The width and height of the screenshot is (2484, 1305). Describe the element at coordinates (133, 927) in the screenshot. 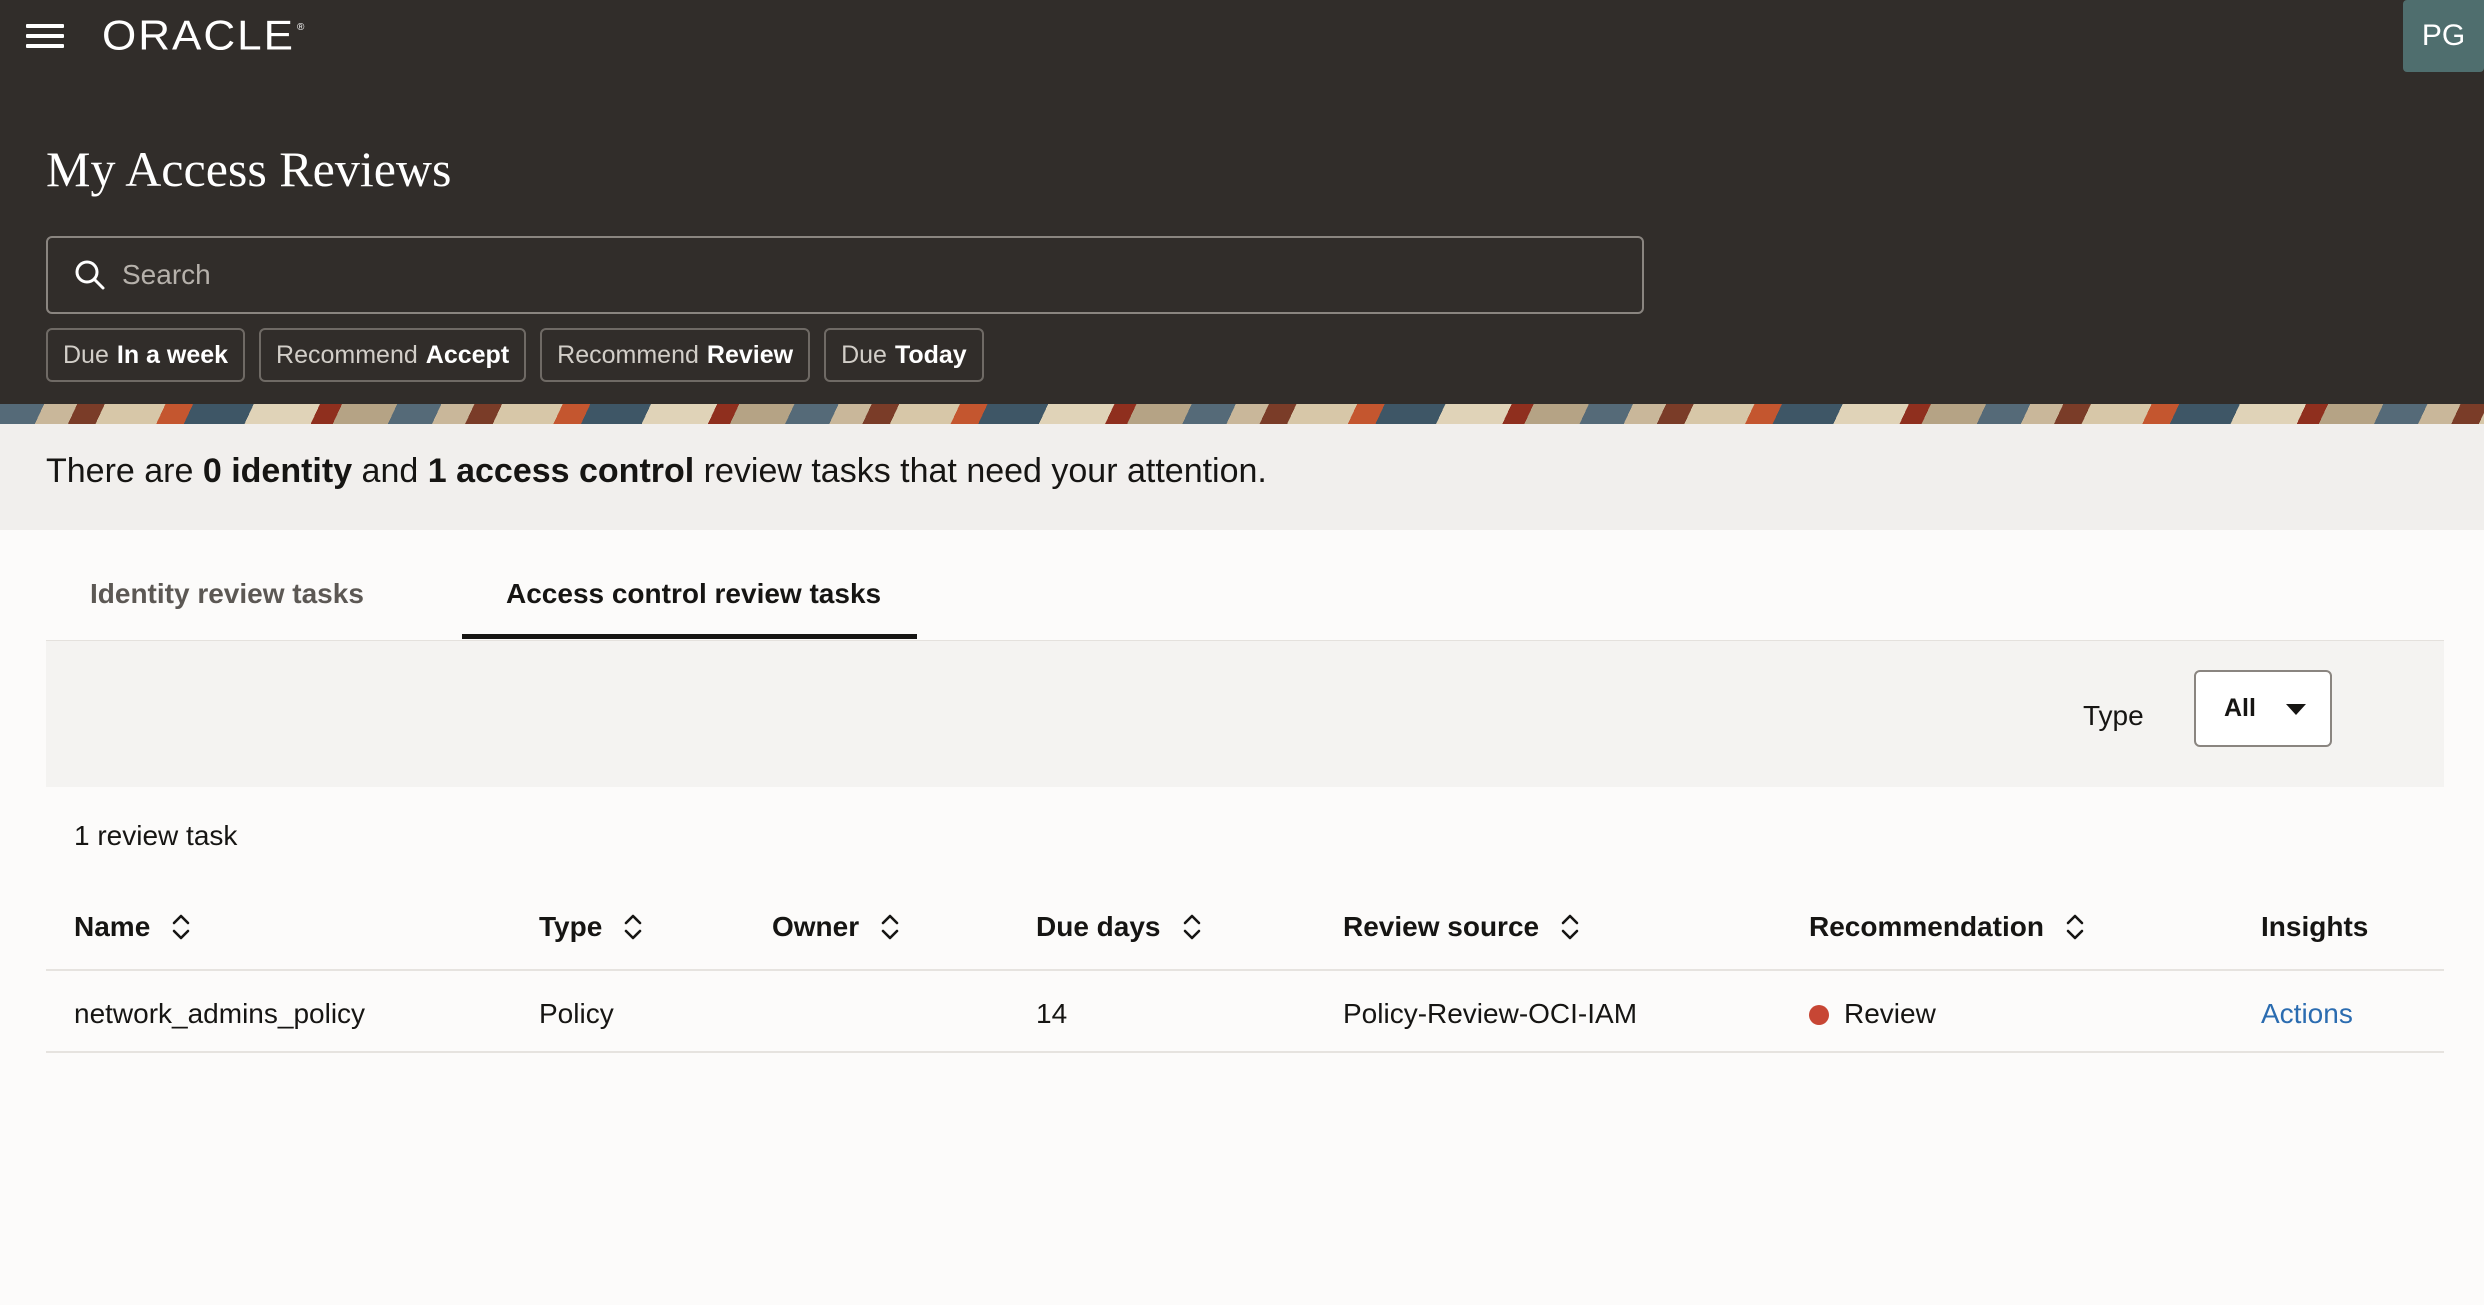

I see `column-header-name: Name` at that location.